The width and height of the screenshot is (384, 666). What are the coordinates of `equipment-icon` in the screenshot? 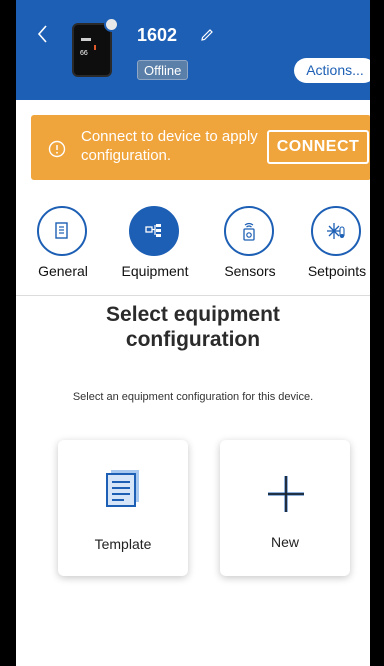 It's located at (153, 230).